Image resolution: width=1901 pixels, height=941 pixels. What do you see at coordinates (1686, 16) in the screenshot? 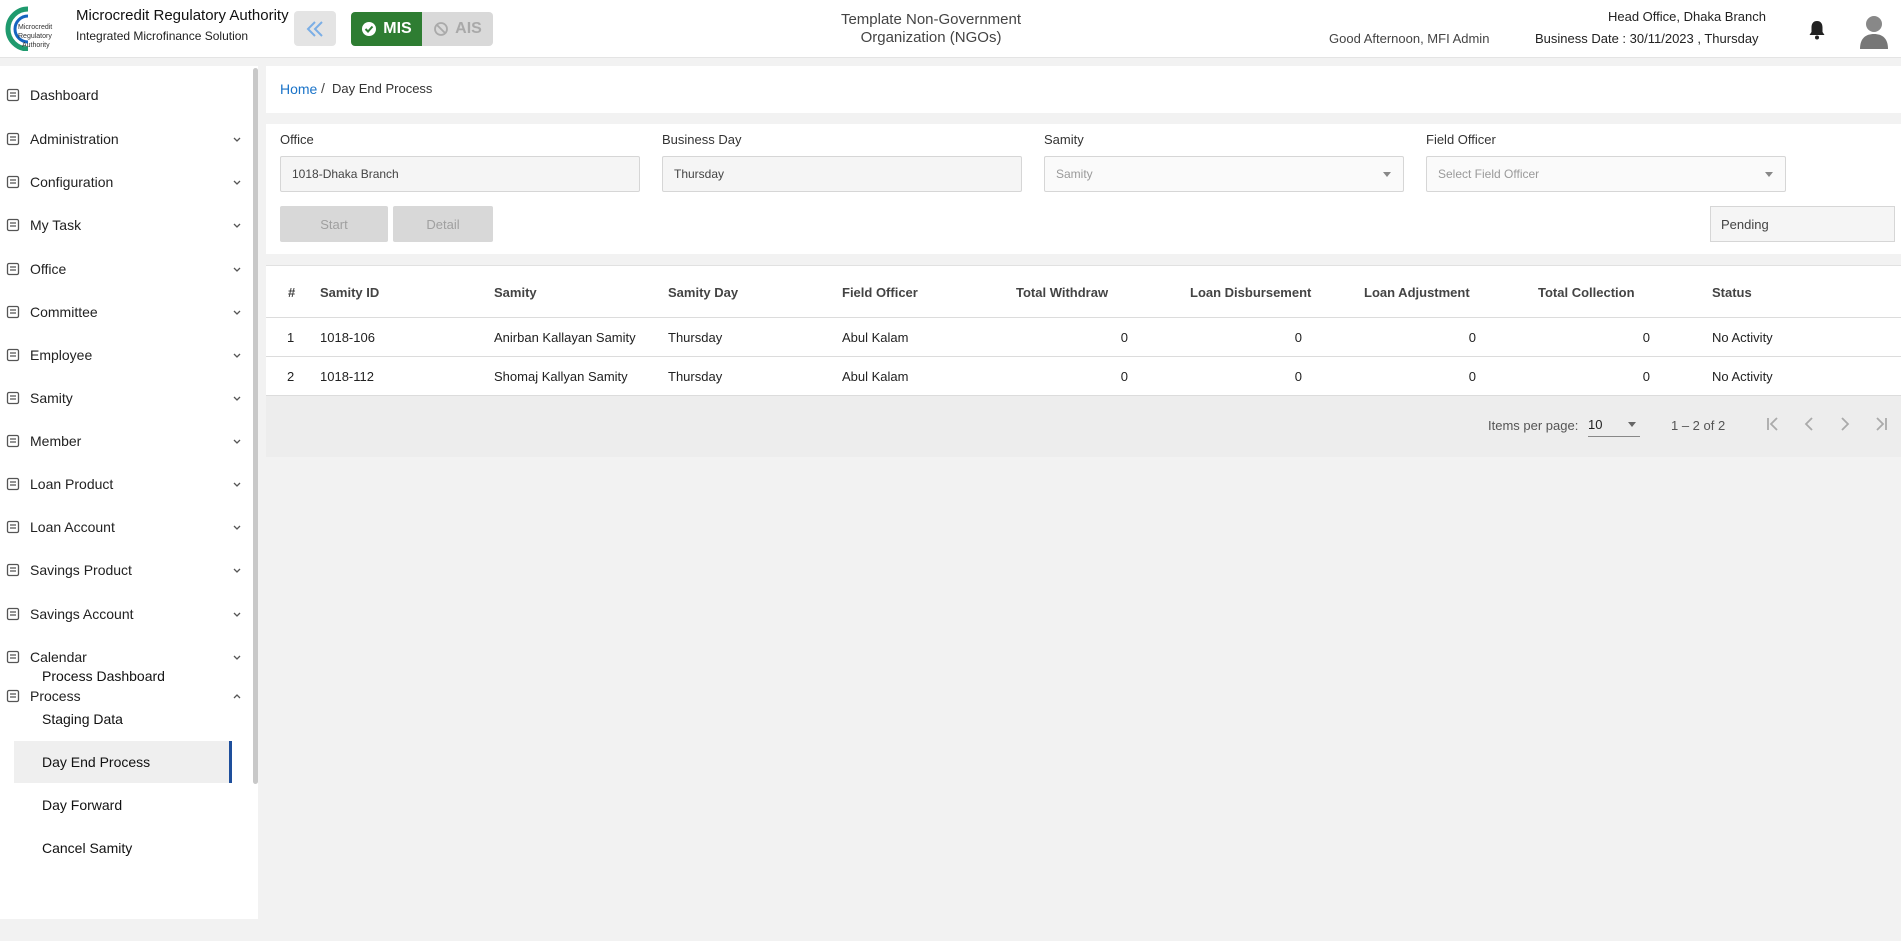
I see `branch-name: Head Office, Dhaka Branch` at bounding box center [1686, 16].